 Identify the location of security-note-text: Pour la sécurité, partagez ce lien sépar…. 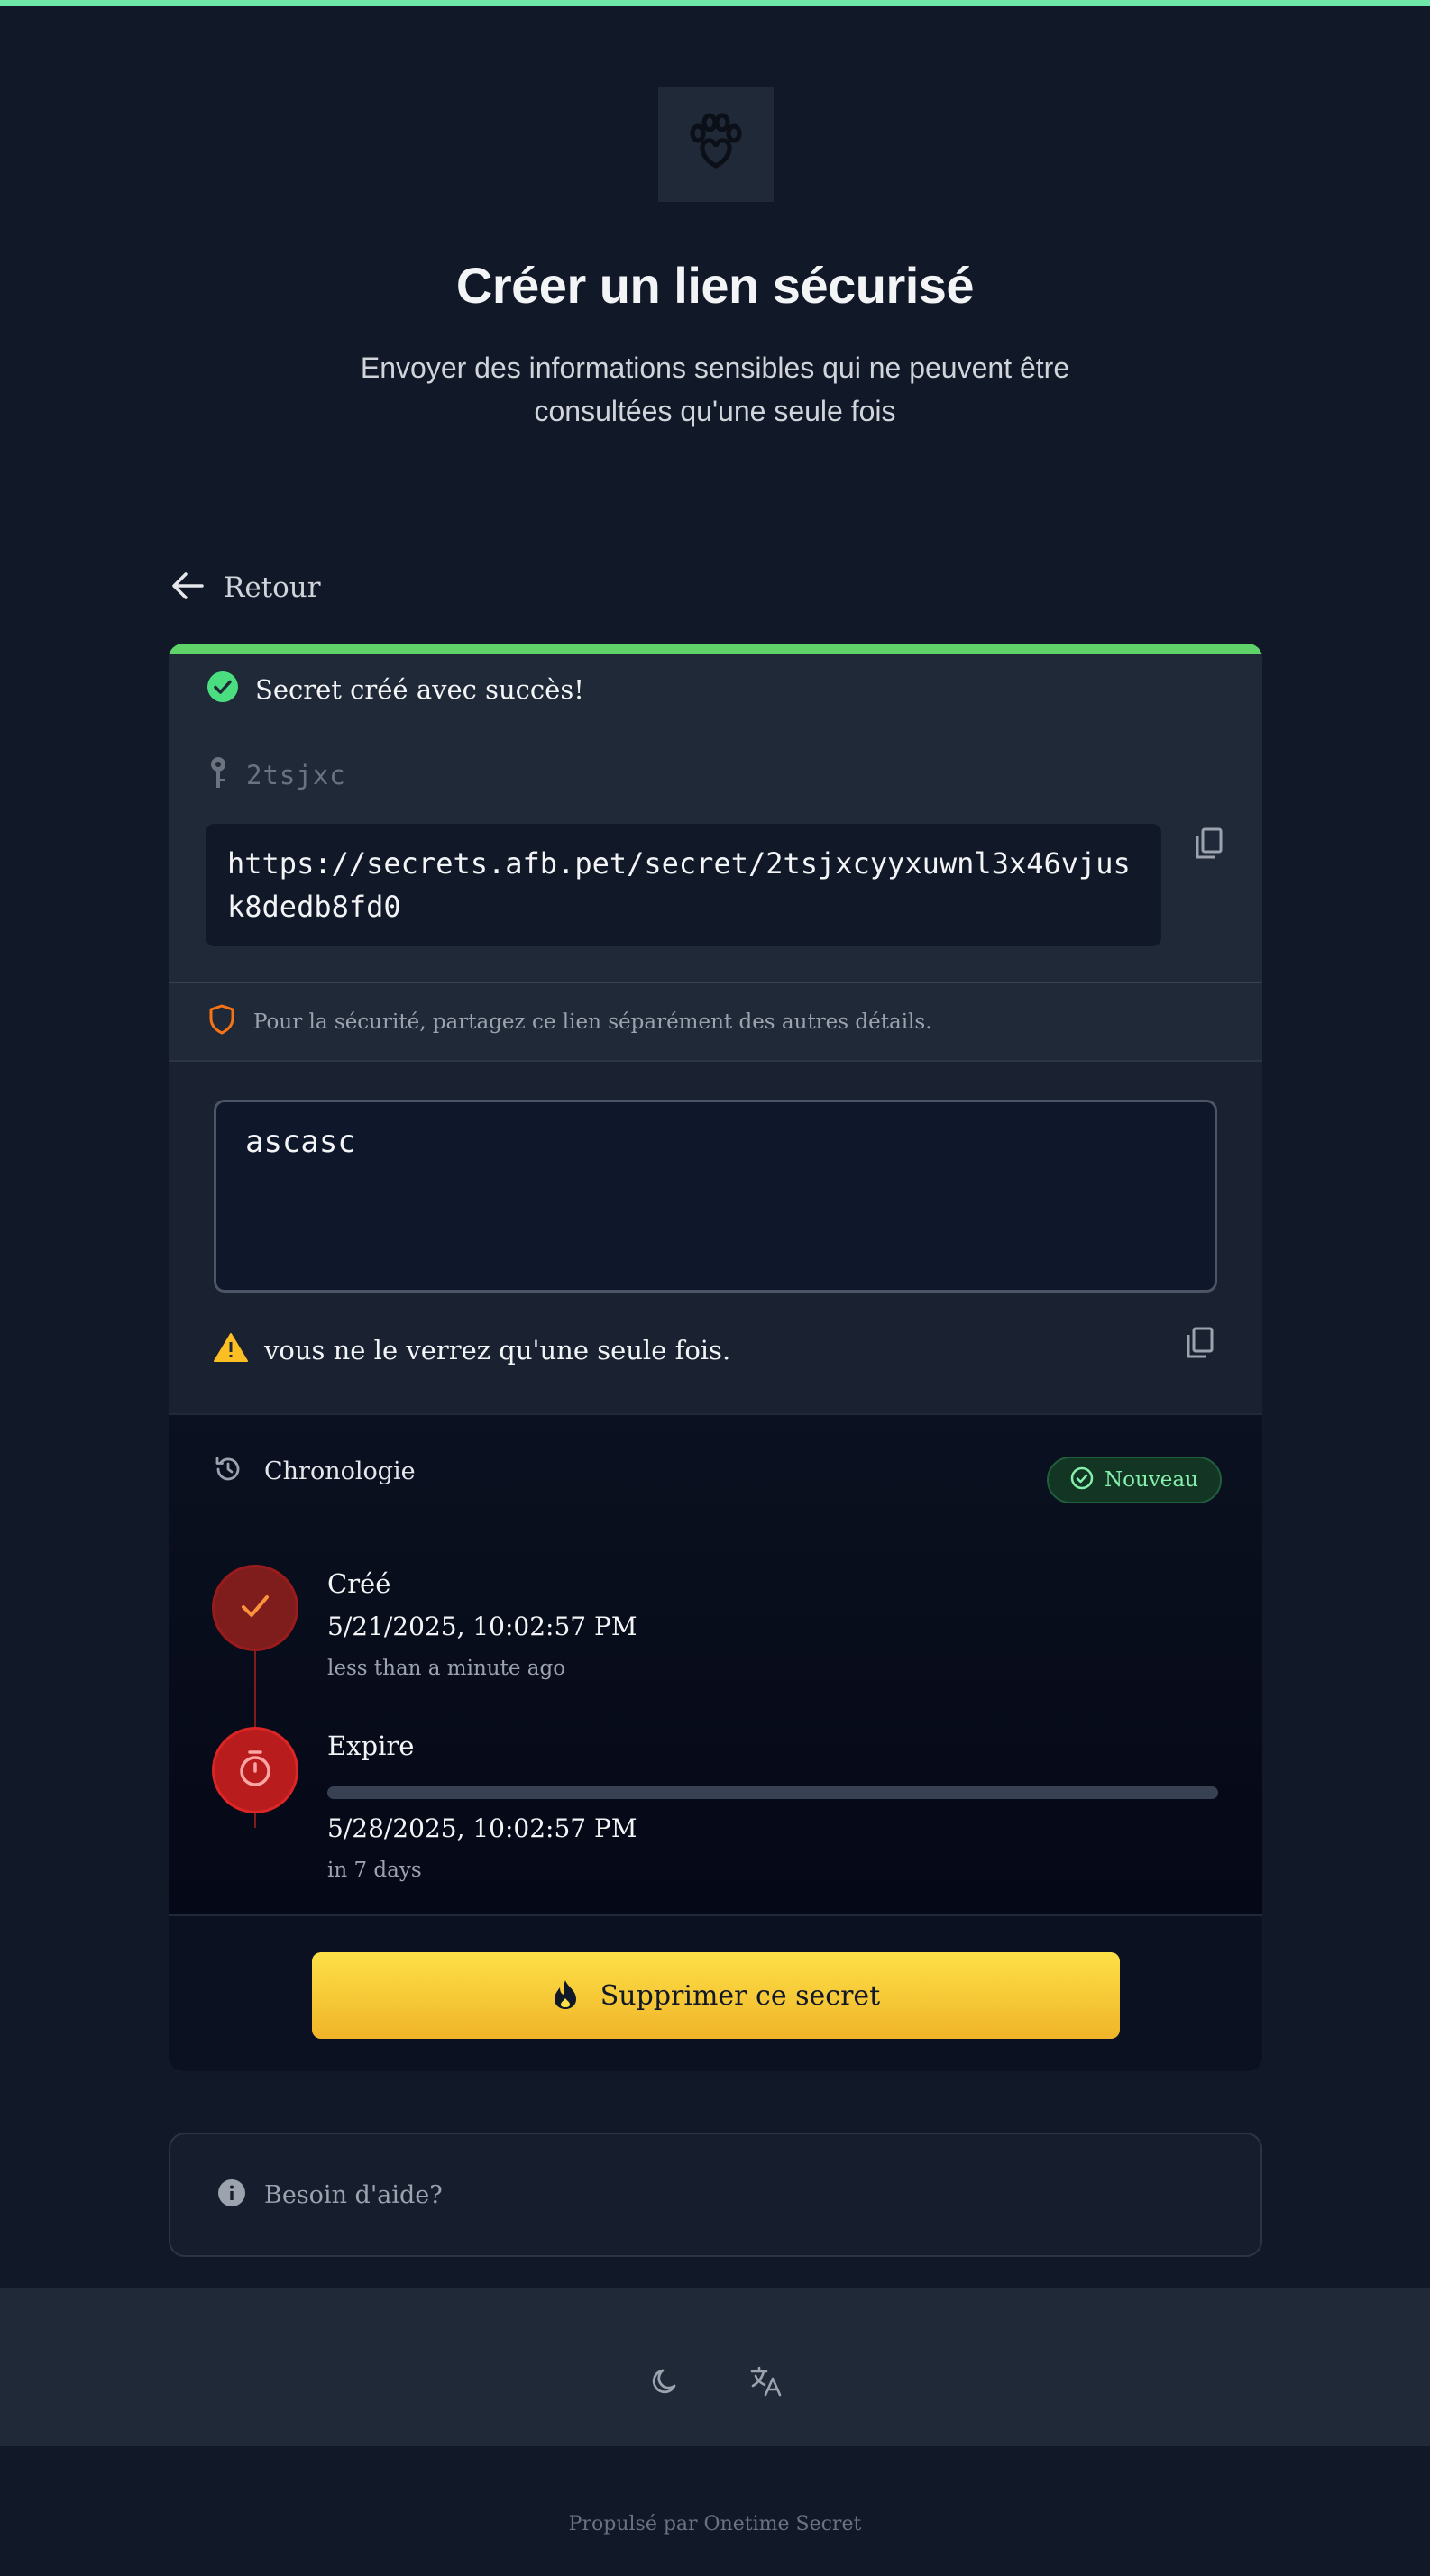
(592, 1021).